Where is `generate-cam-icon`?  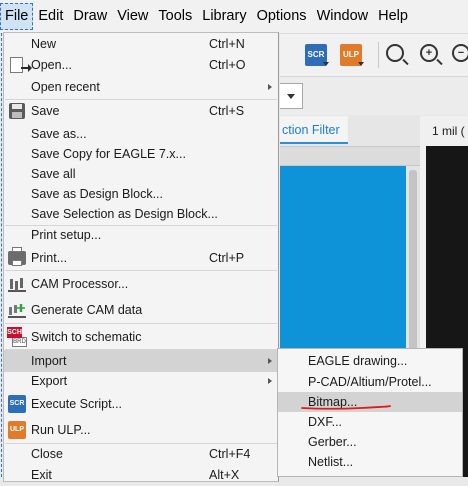 generate-cam-icon is located at coordinates (17, 310).